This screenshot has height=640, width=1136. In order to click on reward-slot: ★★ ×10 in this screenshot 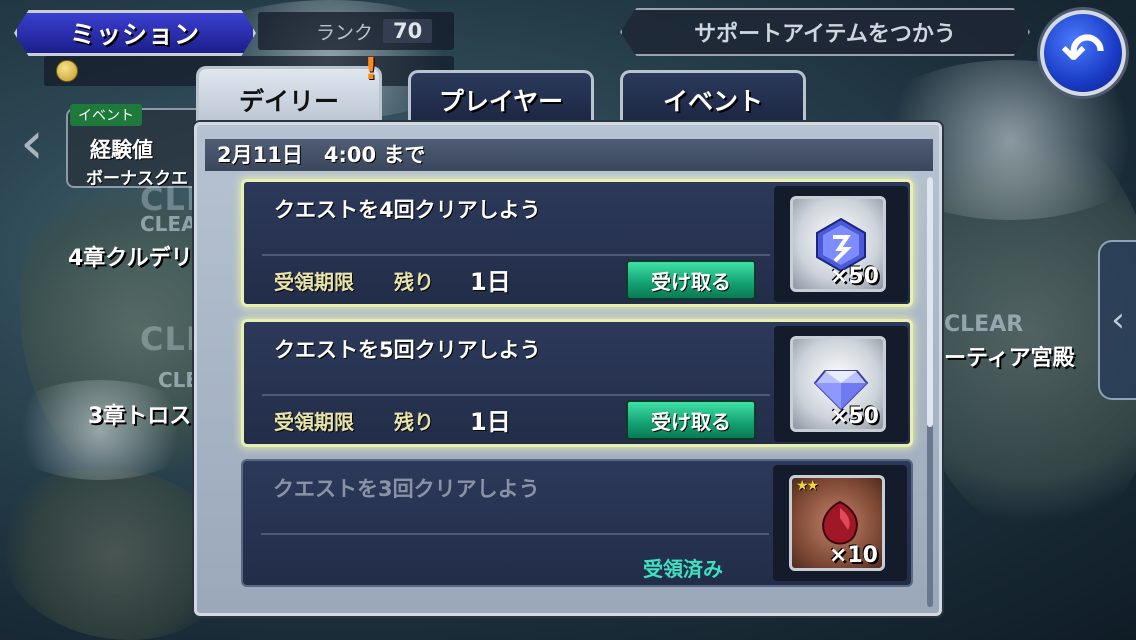, I will do `click(840, 523)`.